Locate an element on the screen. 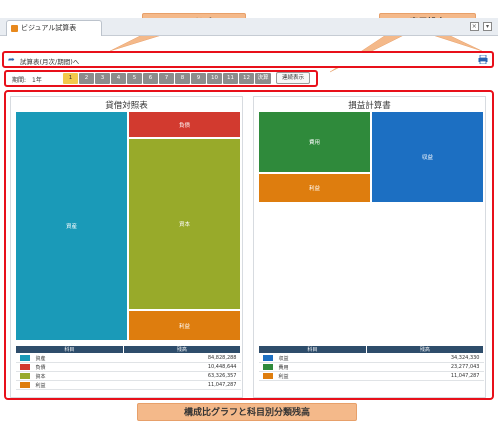  command-bar: ➦ 試算表(月次/期間)へ is located at coordinates (248, 59).